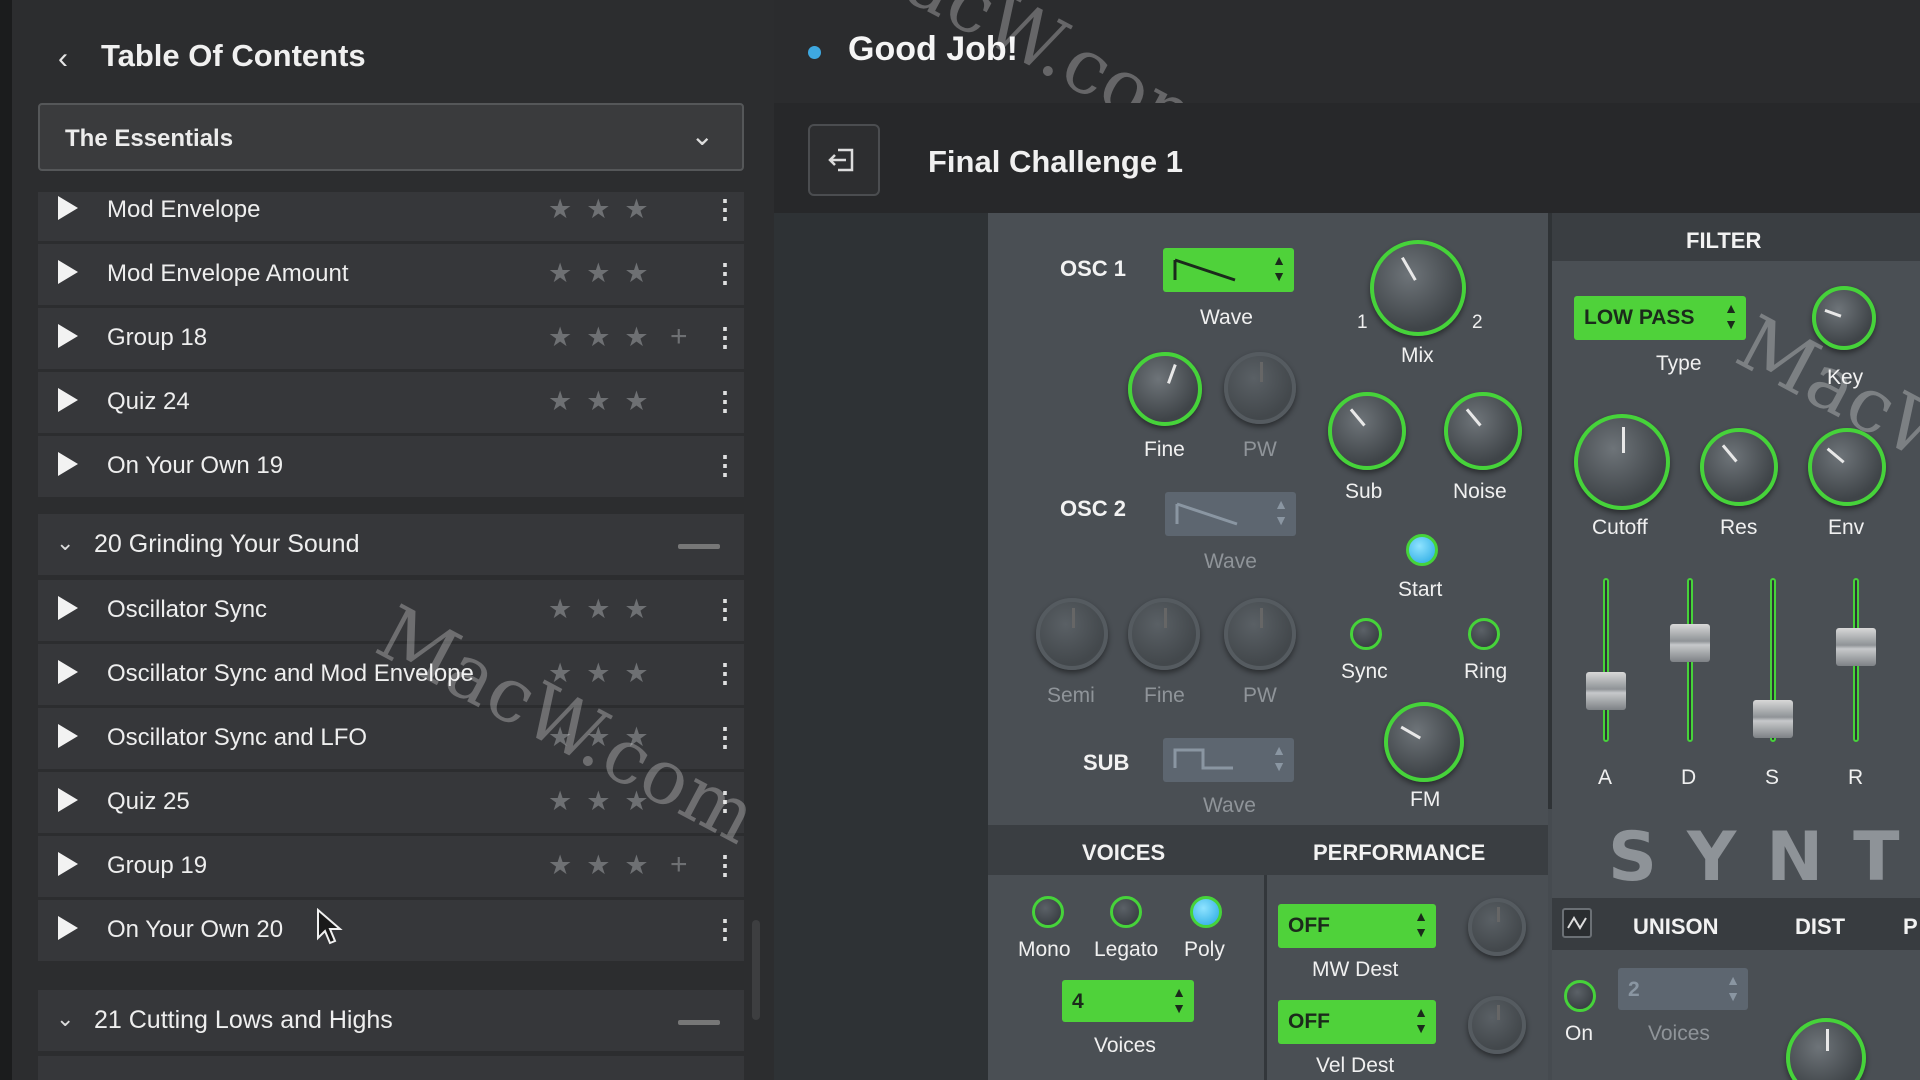 The width and height of the screenshot is (1920, 1080). I want to click on lesson-label: Group 19, so click(157, 865).